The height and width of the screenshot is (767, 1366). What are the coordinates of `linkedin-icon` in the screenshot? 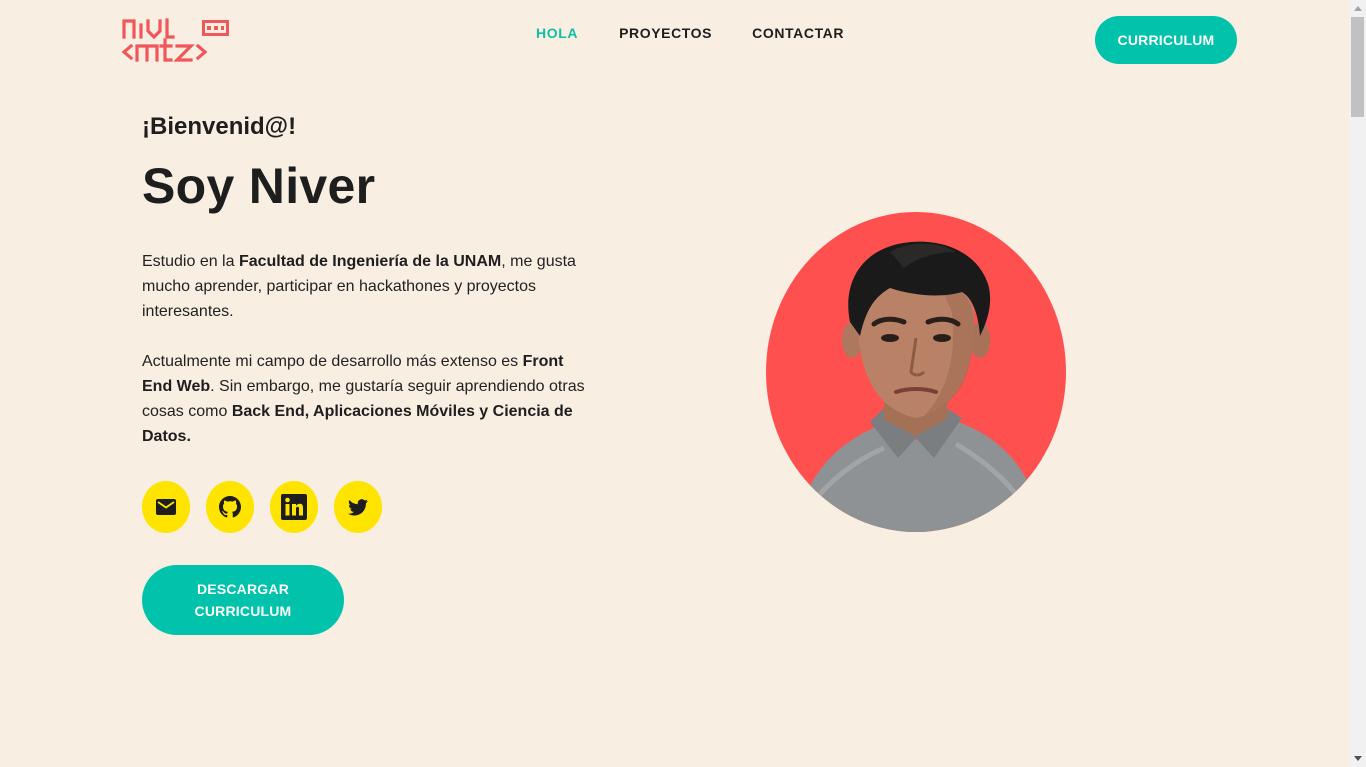 It's located at (294, 507).